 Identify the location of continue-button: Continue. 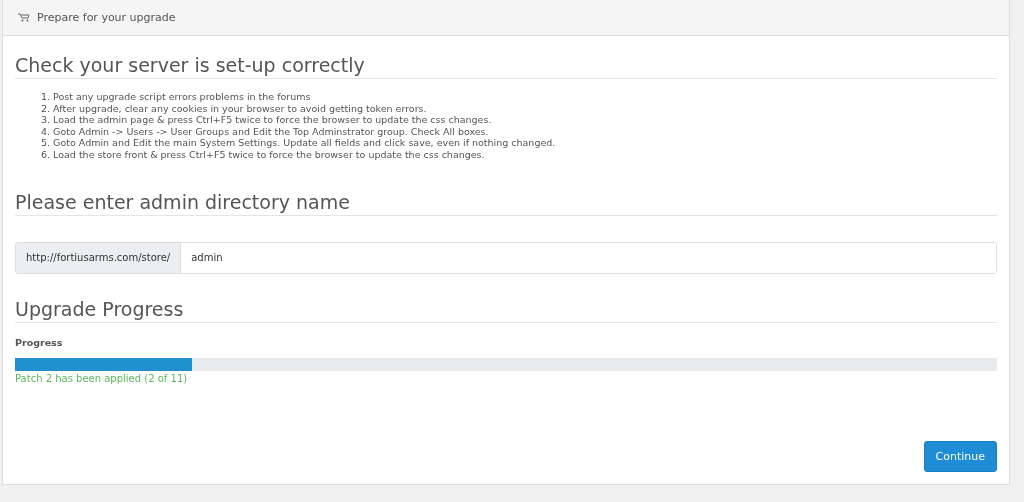
(960, 456).